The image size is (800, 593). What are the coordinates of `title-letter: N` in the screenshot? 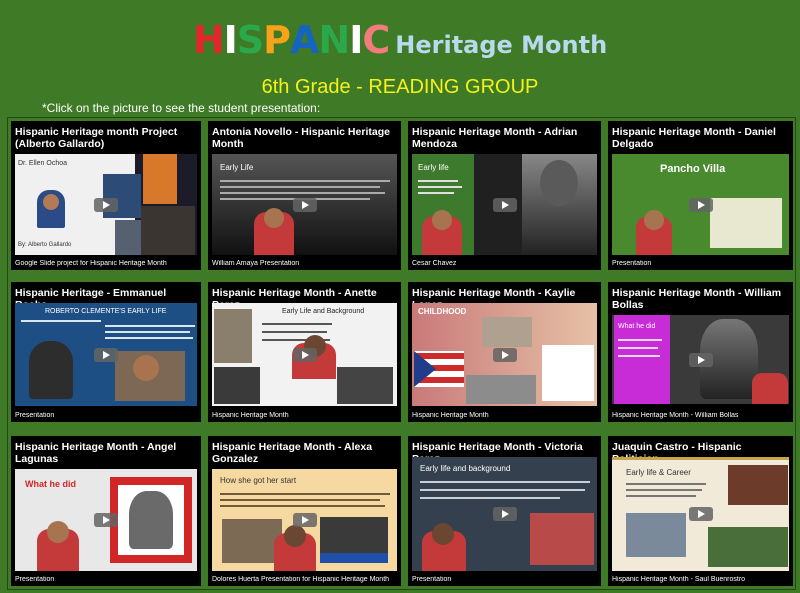 It's located at (334, 40).